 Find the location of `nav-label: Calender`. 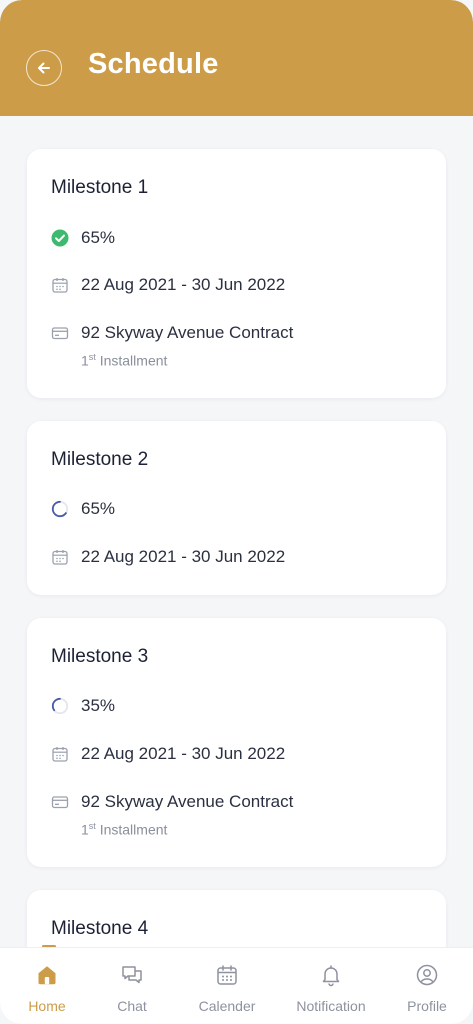

nav-label: Calender is located at coordinates (227, 1006).